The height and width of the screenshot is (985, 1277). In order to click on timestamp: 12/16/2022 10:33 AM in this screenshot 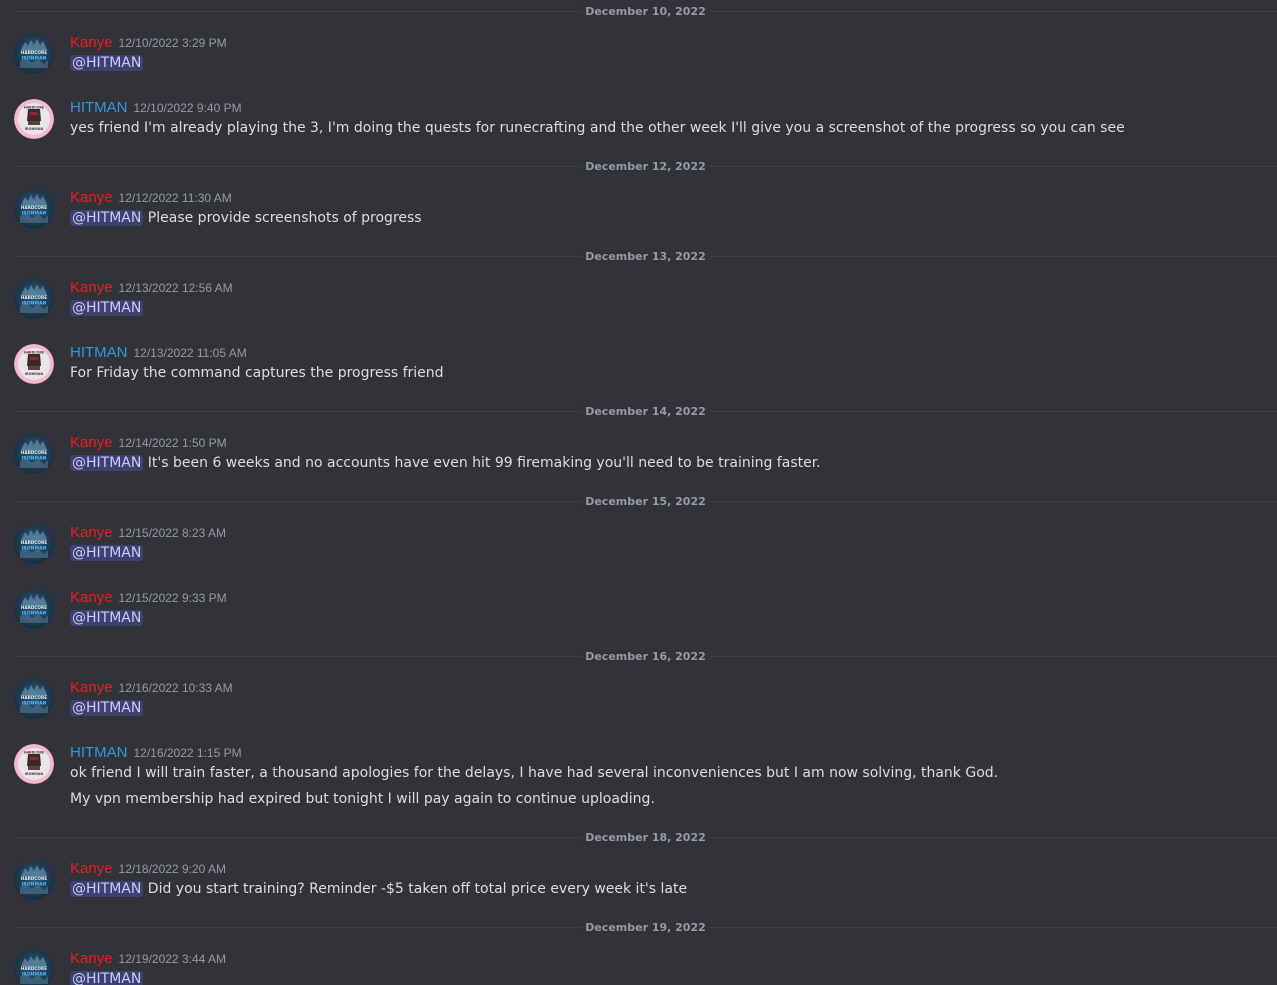, I will do `click(175, 688)`.